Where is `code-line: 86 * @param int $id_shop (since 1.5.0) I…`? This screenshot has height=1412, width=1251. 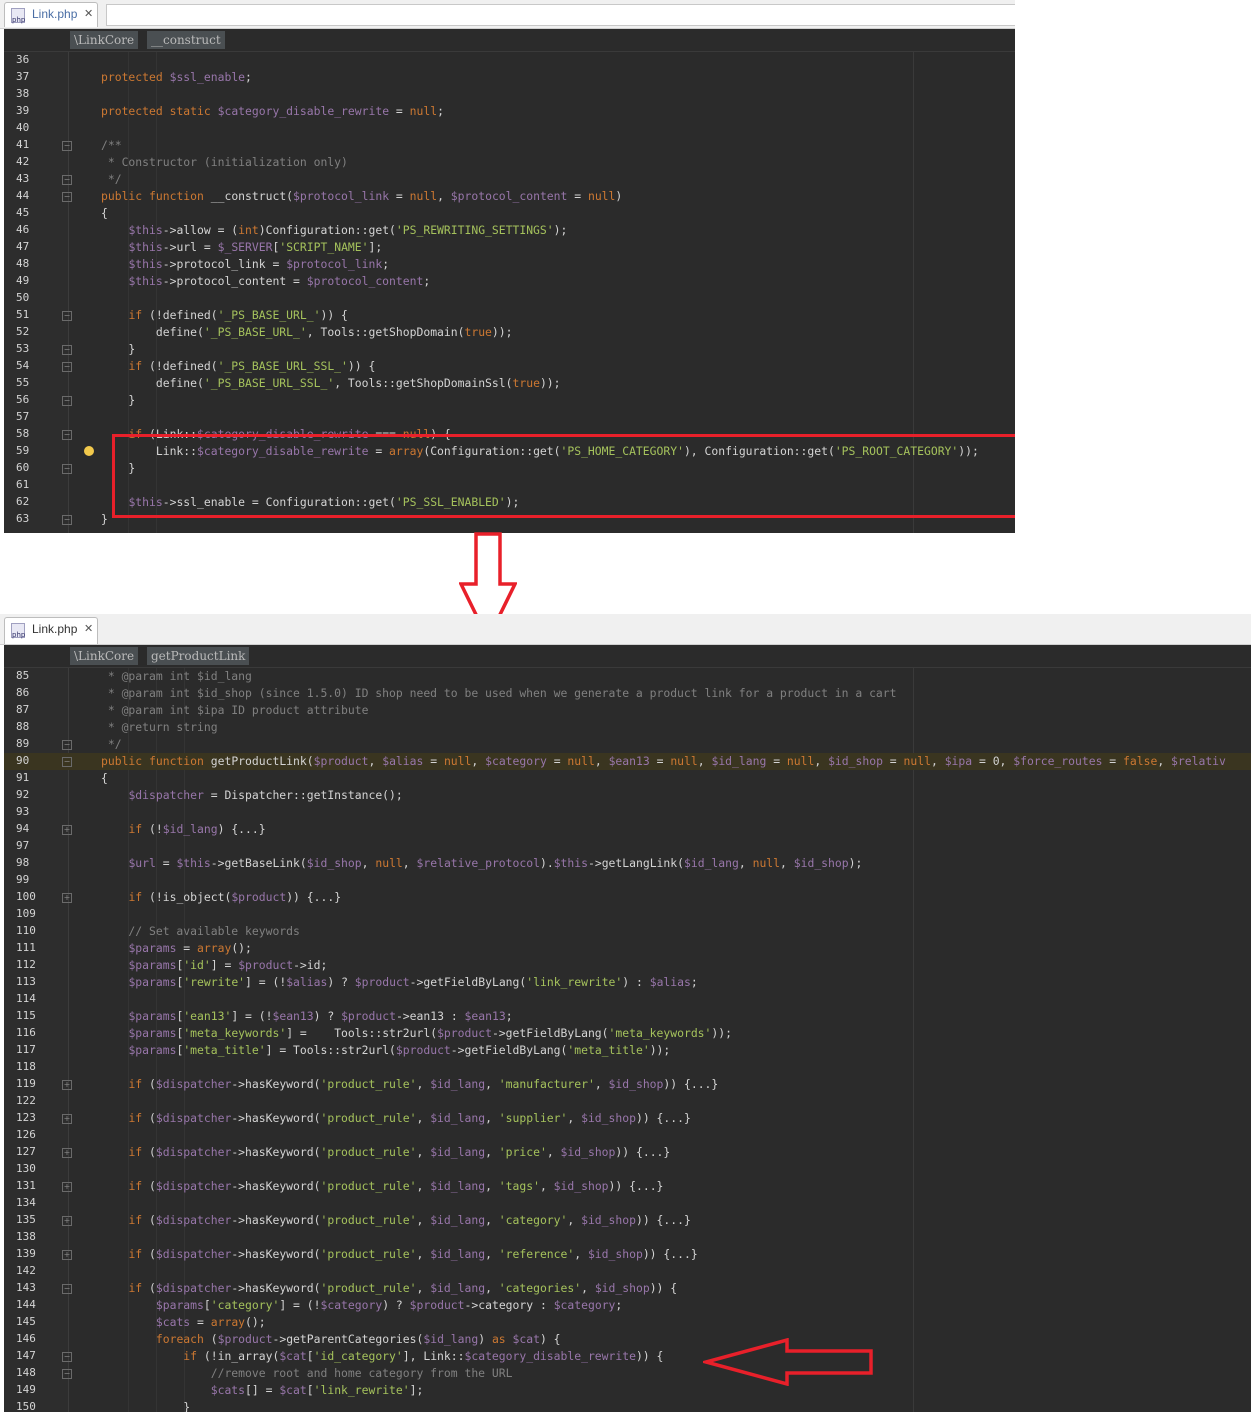
code-line: 86 * @param int $id_shop (since 1.5.0) I… is located at coordinates (627, 693).